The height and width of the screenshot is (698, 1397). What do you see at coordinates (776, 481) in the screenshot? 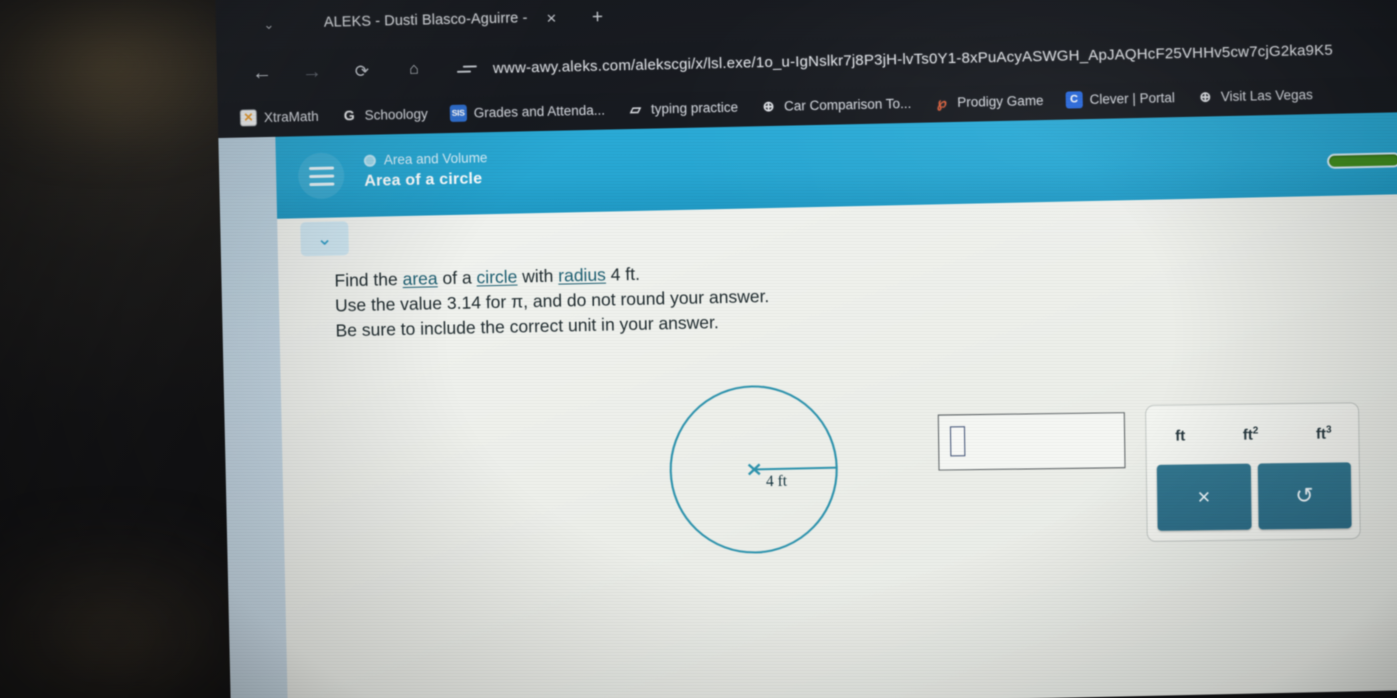
I see `radius-label: 4 ft` at bounding box center [776, 481].